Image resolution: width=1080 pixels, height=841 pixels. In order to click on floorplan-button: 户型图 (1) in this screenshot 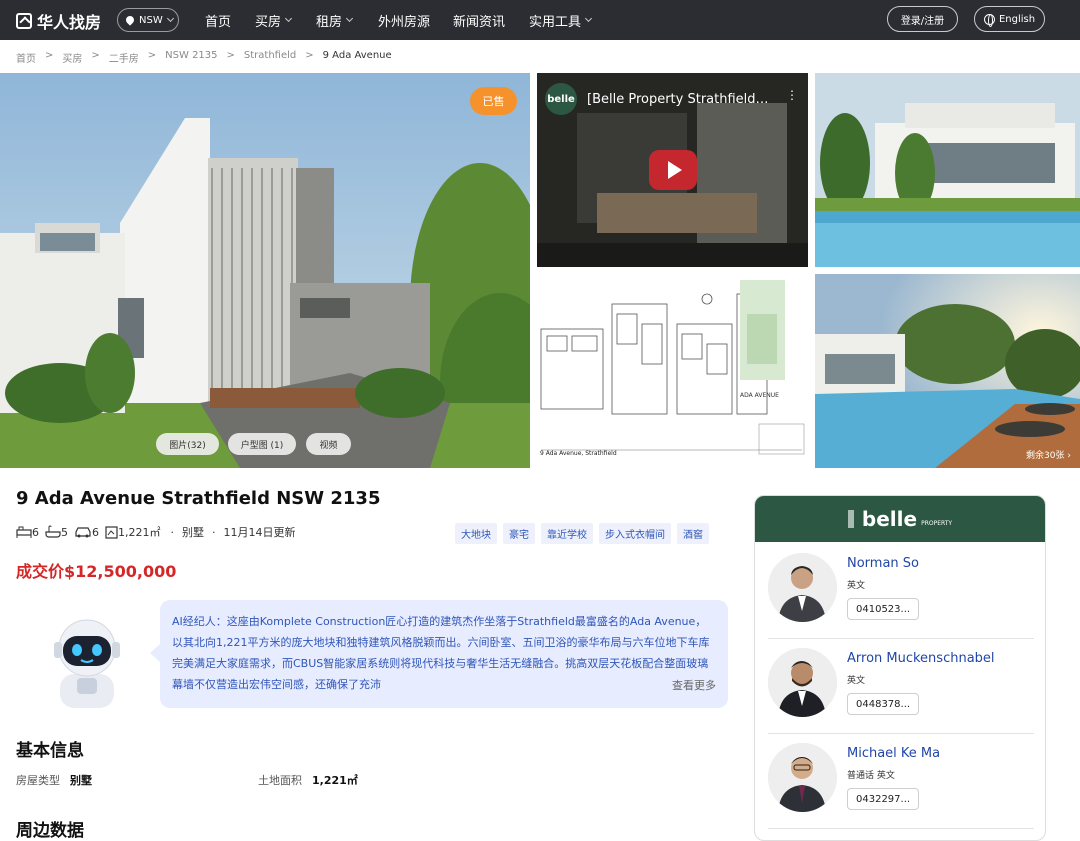, I will do `click(262, 444)`.